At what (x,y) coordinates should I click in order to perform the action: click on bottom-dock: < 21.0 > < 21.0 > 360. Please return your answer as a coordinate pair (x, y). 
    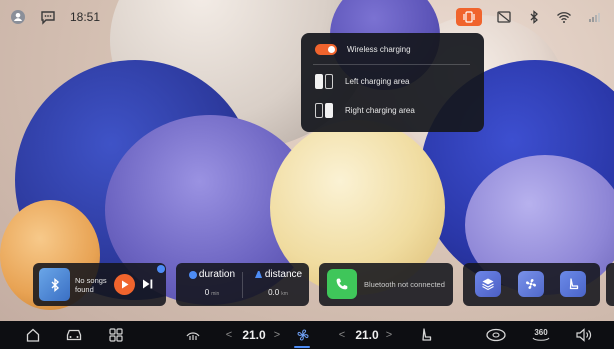
    Looking at the image, I should click on (307, 335).